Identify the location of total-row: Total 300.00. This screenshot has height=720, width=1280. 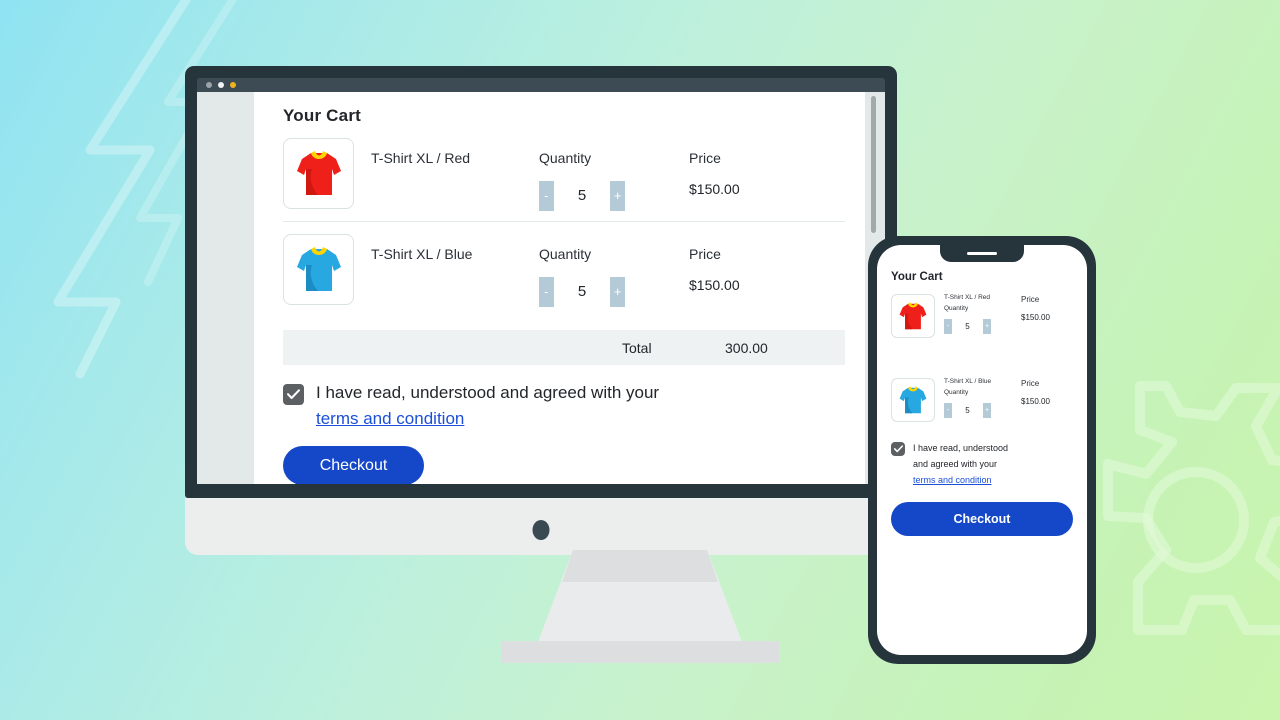
(564, 347).